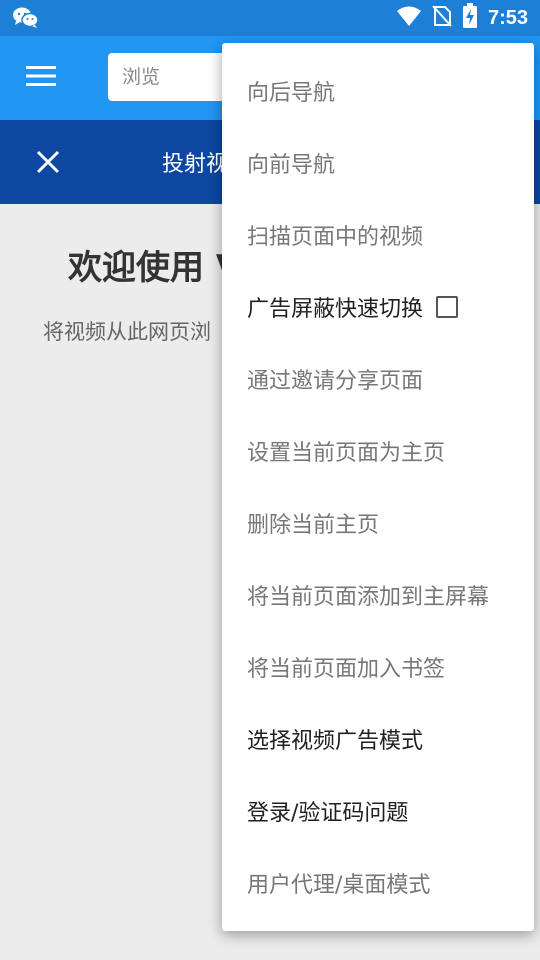 The height and width of the screenshot is (960, 540). What do you see at coordinates (48, 164) in the screenshot?
I see `close-icon` at bounding box center [48, 164].